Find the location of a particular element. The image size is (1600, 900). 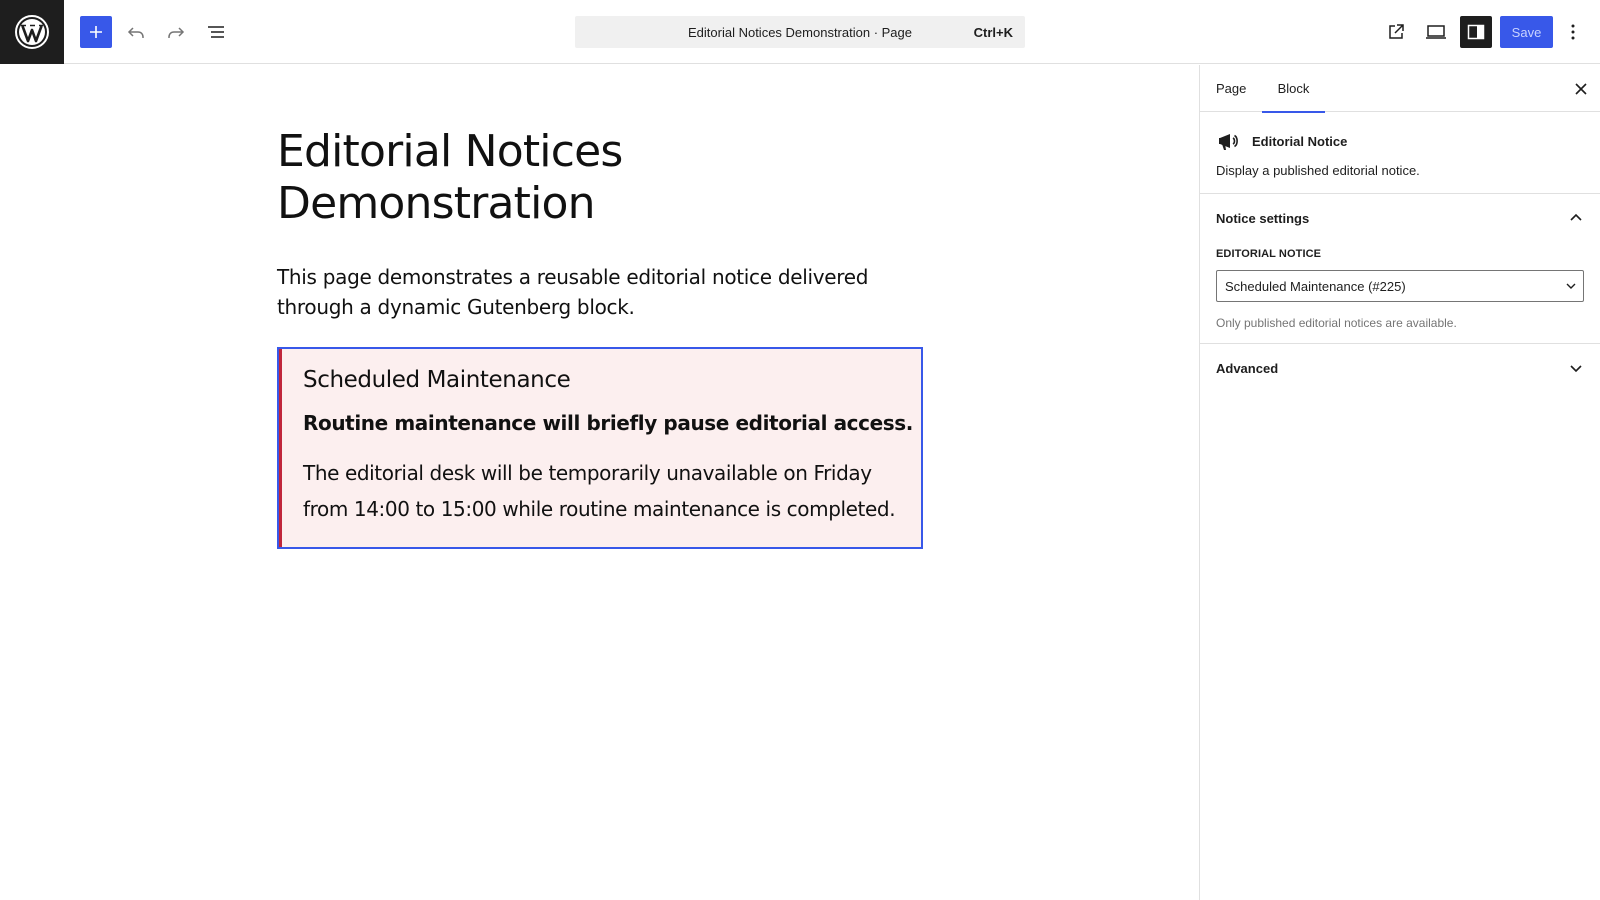

close-sidebar-button is located at coordinates (1581, 89).